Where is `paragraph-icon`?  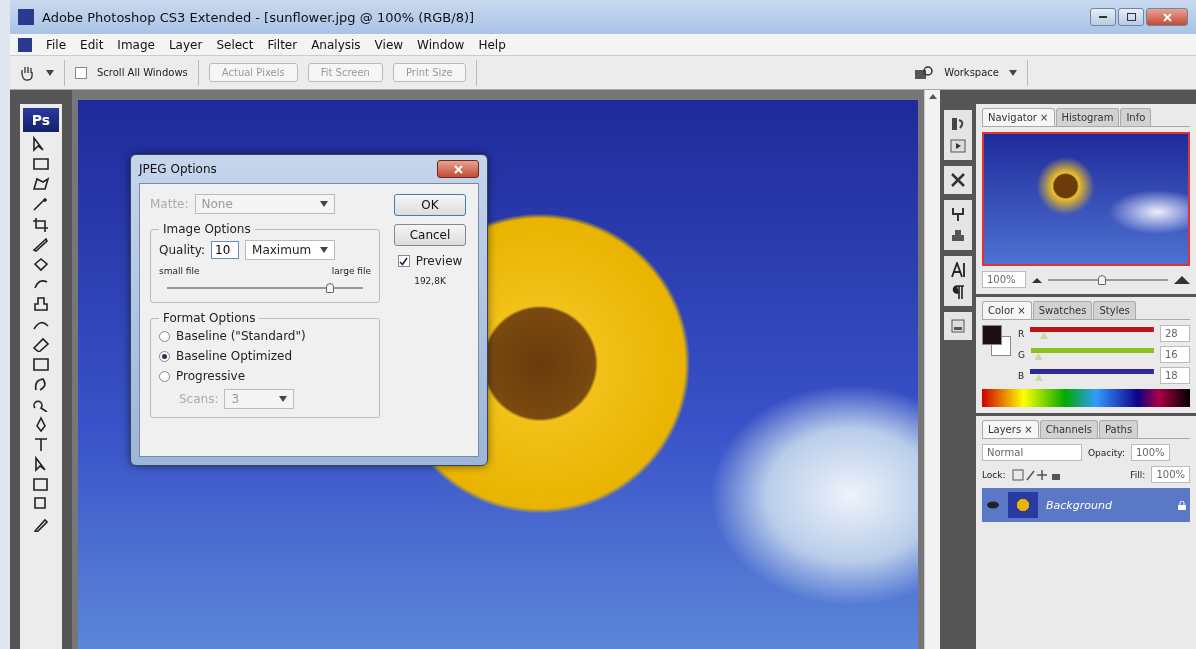 paragraph-icon is located at coordinates (958, 292).